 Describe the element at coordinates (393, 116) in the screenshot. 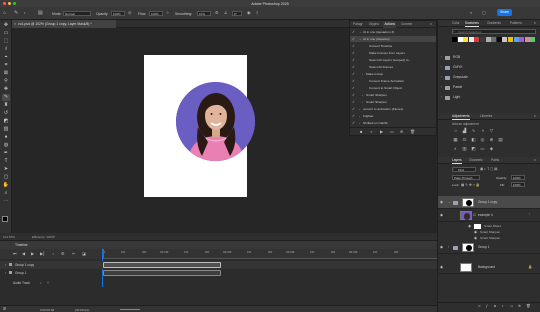

I see `action-row: ✓ › brighter` at that location.